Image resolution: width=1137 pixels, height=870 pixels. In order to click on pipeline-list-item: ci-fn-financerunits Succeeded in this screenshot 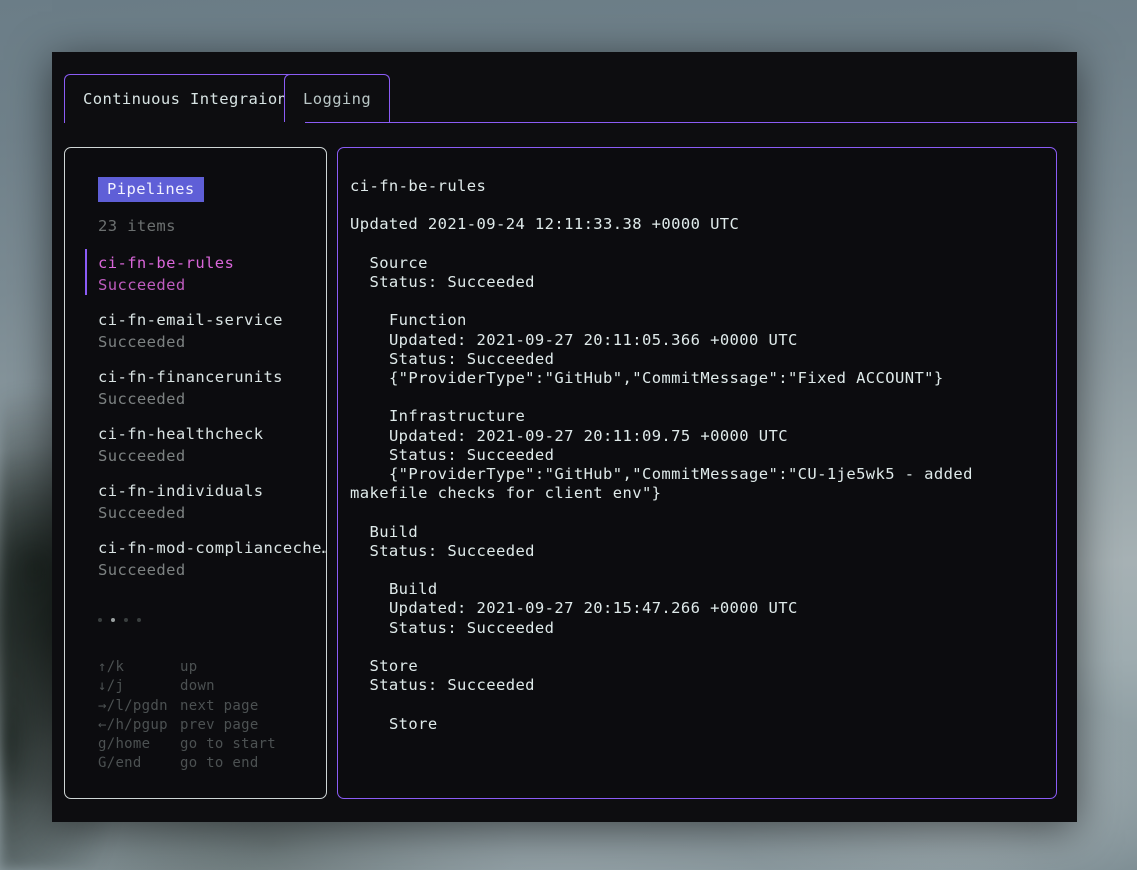, I will do `click(195, 394)`.